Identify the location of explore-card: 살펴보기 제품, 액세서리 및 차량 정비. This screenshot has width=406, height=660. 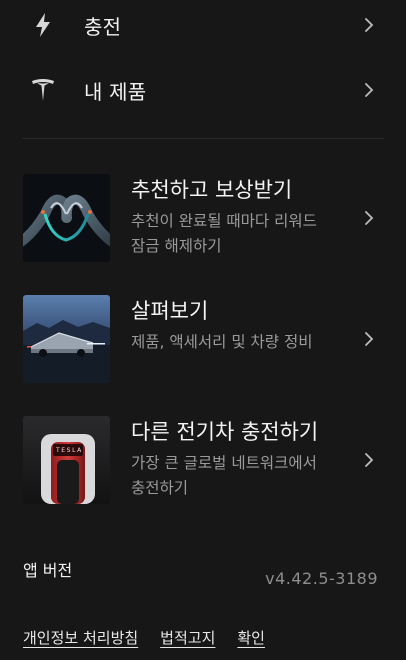
(203, 340).